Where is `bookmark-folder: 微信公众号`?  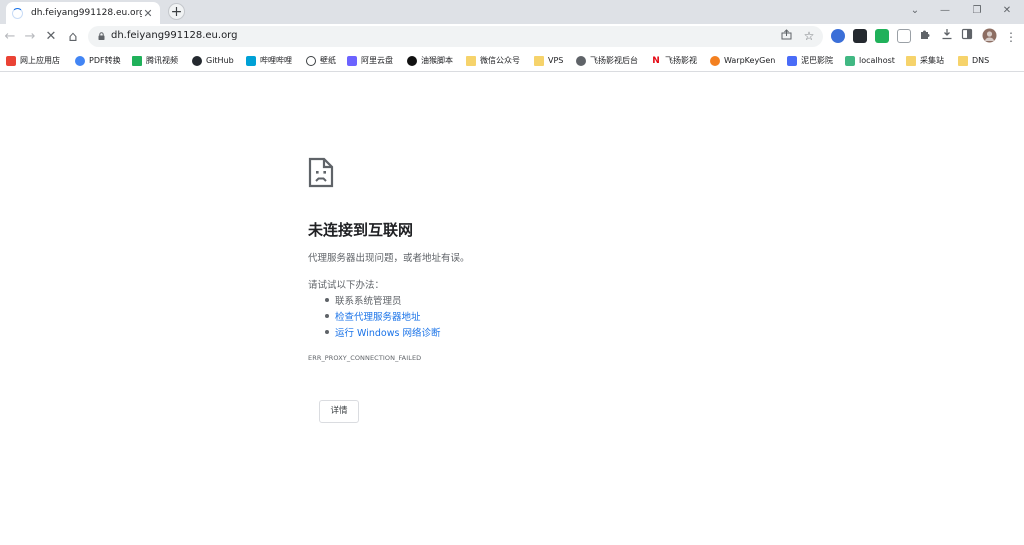
bookmark-folder: 微信公众号 is located at coordinates (493, 60).